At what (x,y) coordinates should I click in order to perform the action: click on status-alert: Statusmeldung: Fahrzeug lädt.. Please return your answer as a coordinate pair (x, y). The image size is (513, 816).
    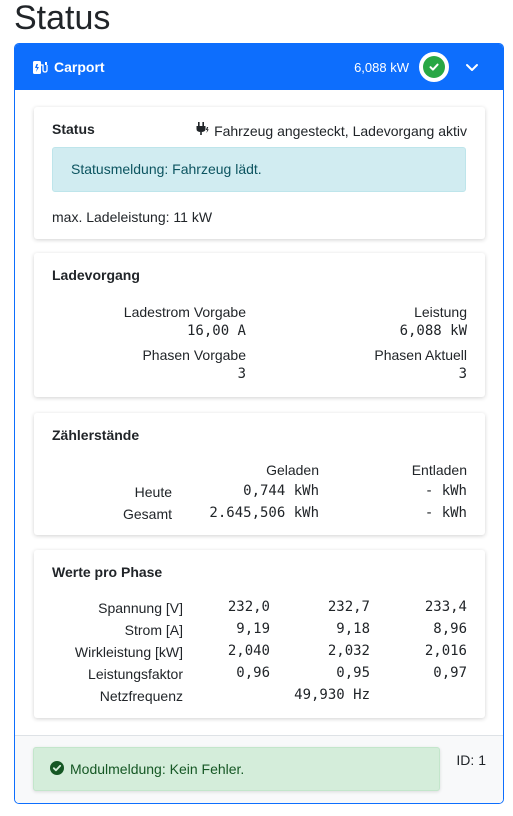
    Looking at the image, I should click on (259, 169).